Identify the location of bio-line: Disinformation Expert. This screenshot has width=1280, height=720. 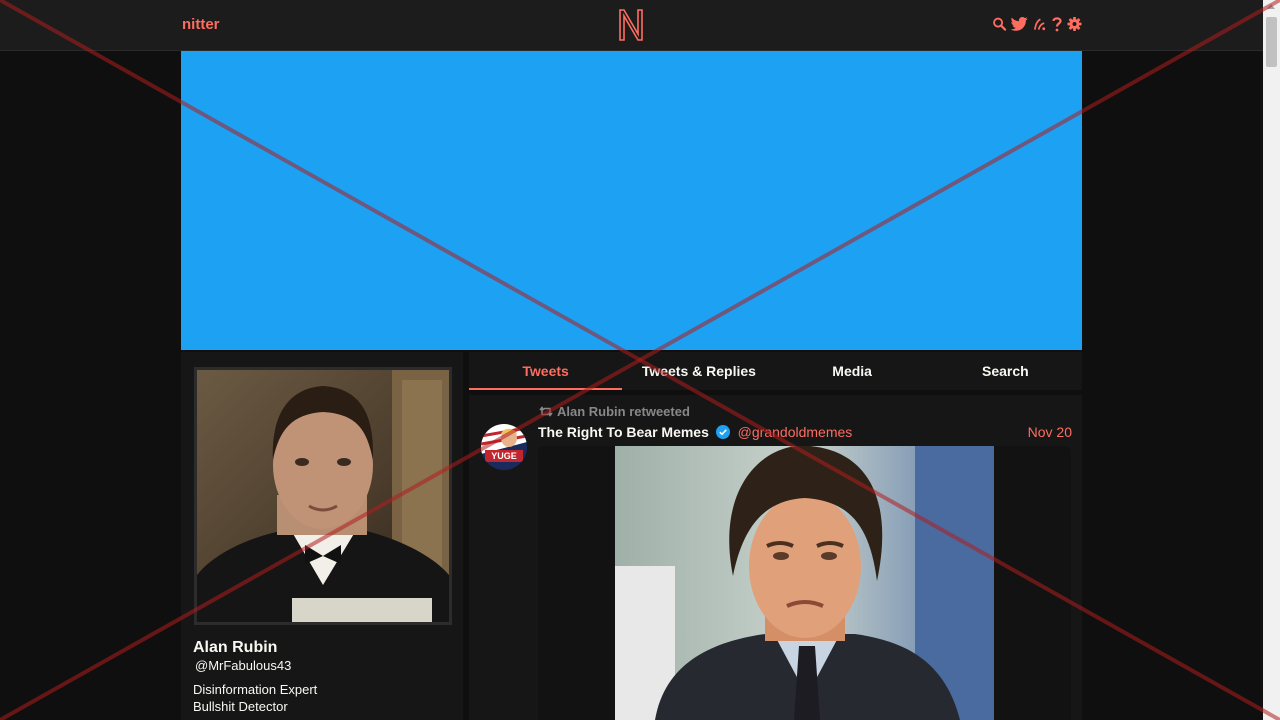
(255, 689).